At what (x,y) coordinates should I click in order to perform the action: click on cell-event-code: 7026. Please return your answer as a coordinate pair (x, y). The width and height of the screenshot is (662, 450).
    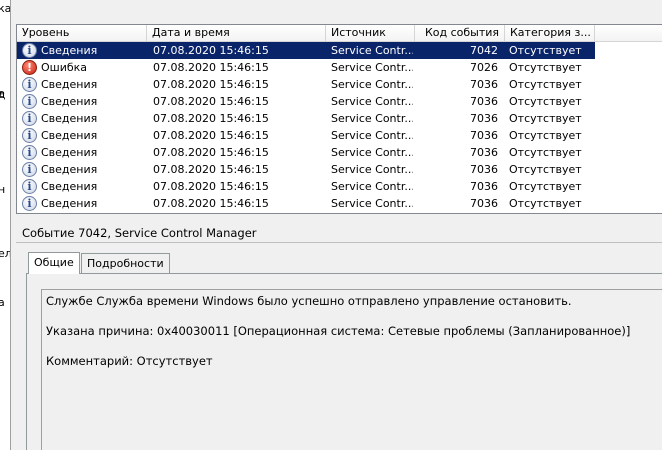
    Looking at the image, I should click on (484, 67).